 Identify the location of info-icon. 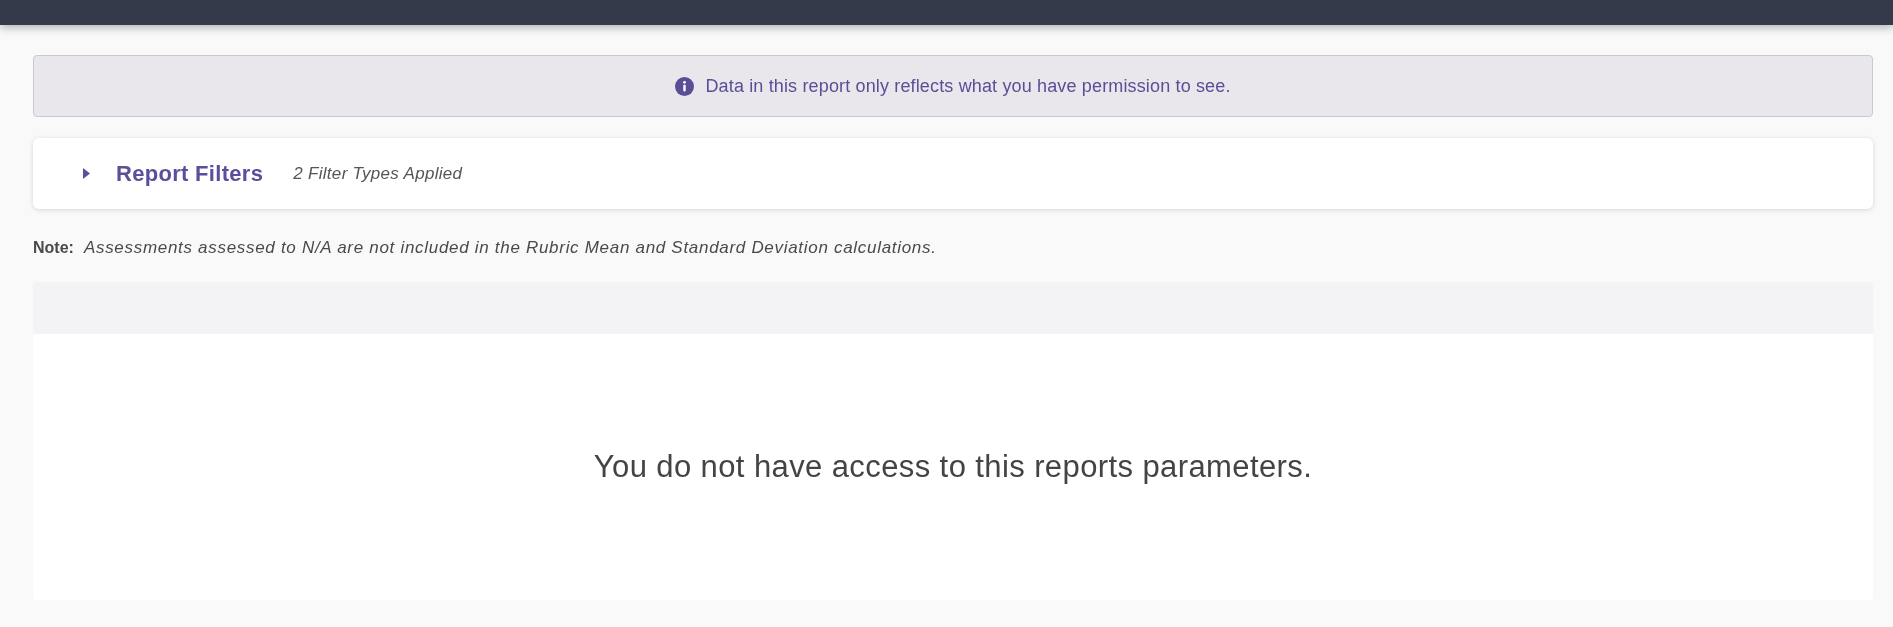
(685, 86).